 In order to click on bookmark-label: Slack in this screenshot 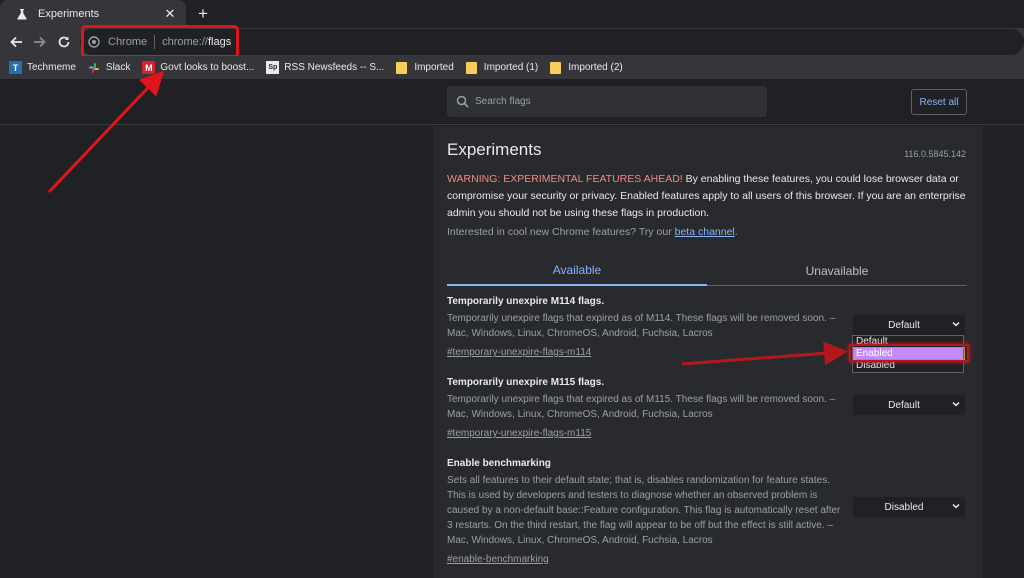, I will do `click(118, 67)`.